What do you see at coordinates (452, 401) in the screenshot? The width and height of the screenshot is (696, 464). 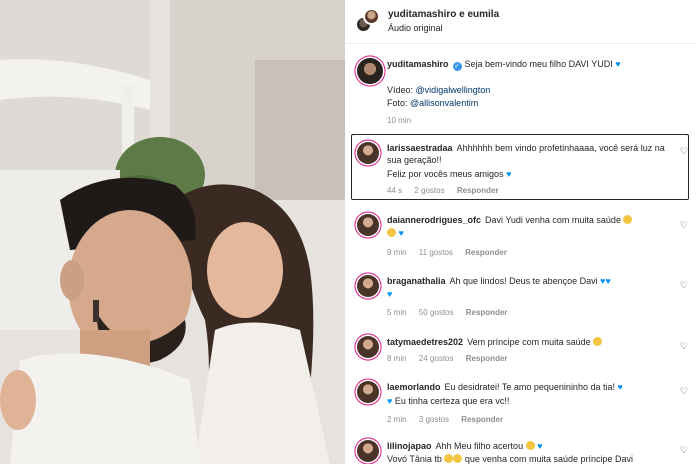 I see `comment-message-2: Eu tinha certeza que era vc!!` at bounding box center [452, 401].